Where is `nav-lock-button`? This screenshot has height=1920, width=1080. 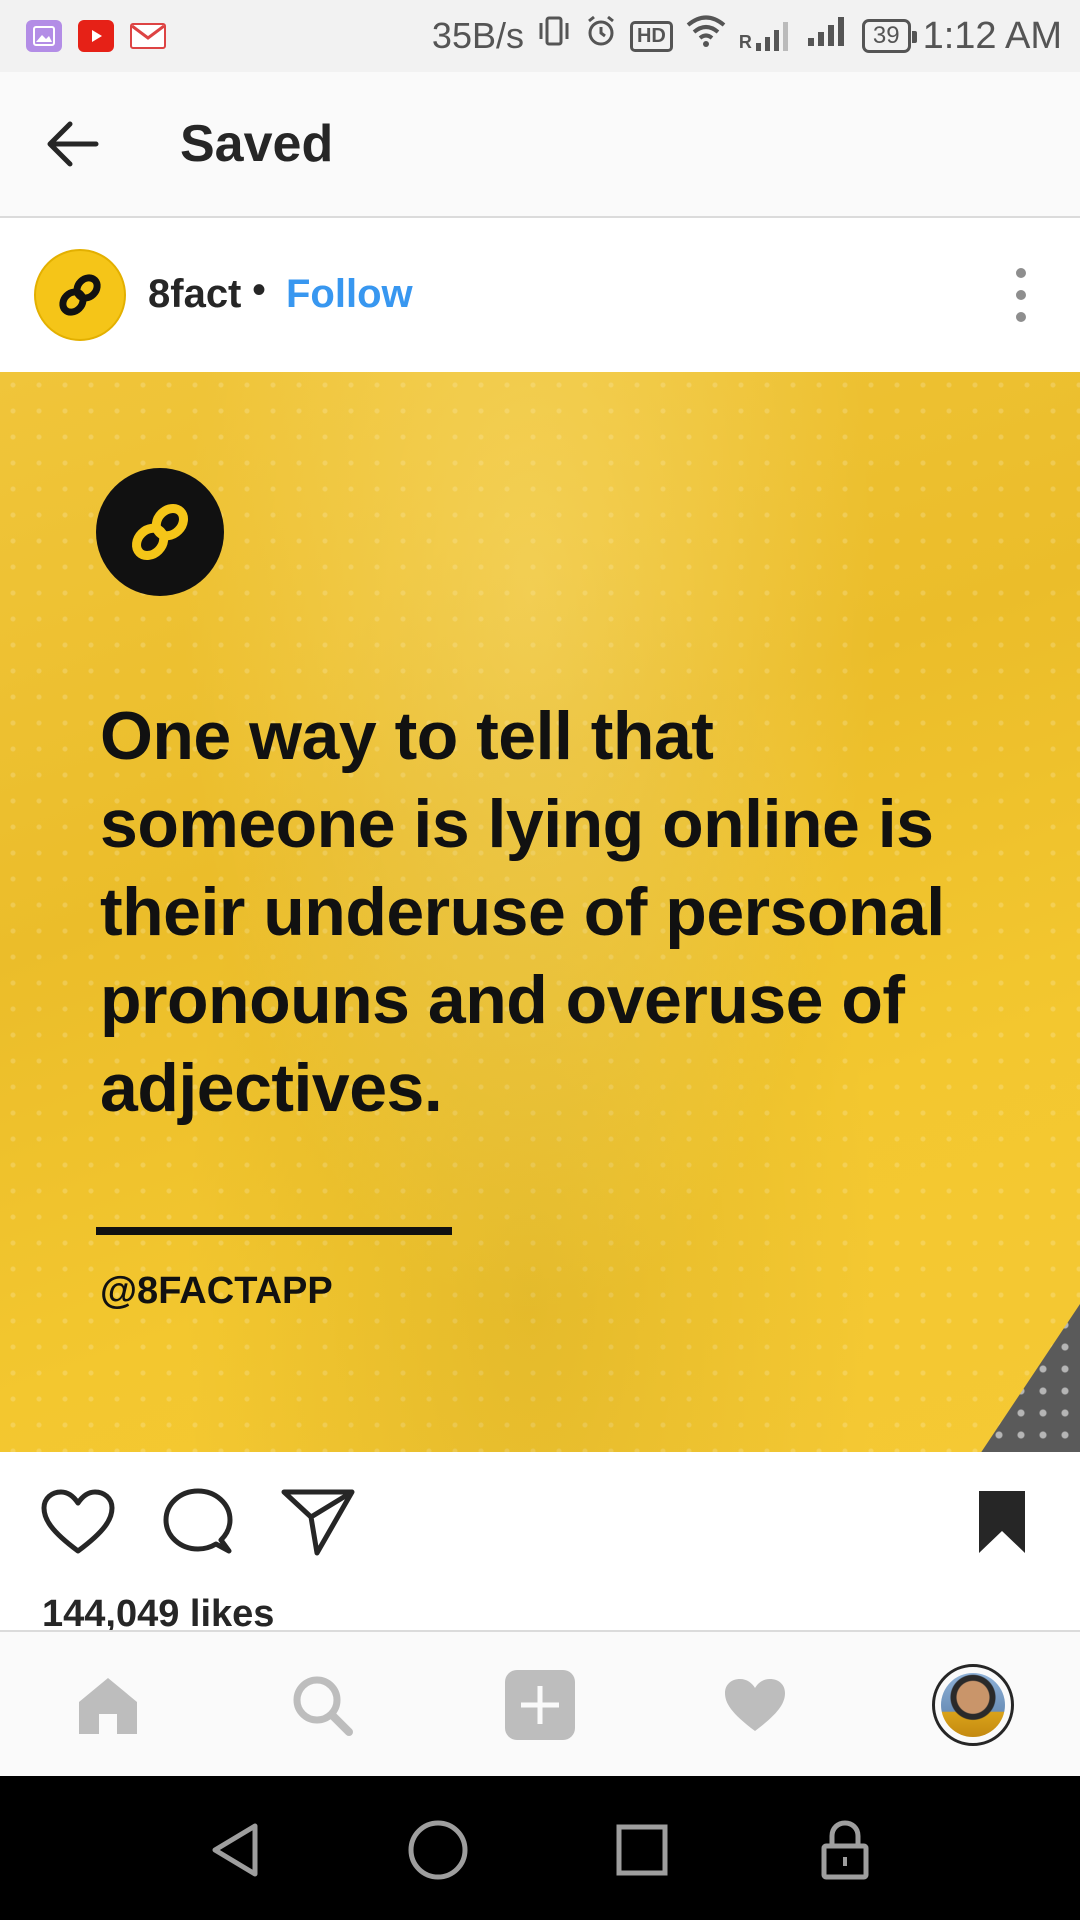 nav-lock-button is located at coordinates (845, 1850).